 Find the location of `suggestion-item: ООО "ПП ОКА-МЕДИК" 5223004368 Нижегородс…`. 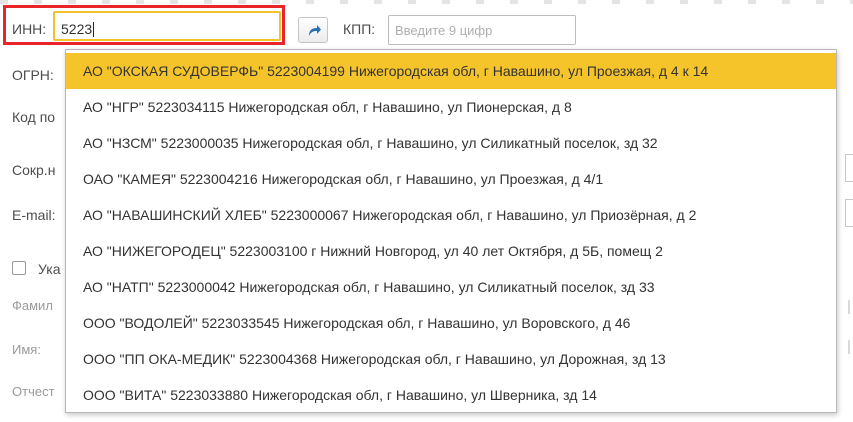

suggestion-item: ООО "ПП ОКА-МЕДИК" 5223004368 Нижегородс… is located at coordinates (451, 359).